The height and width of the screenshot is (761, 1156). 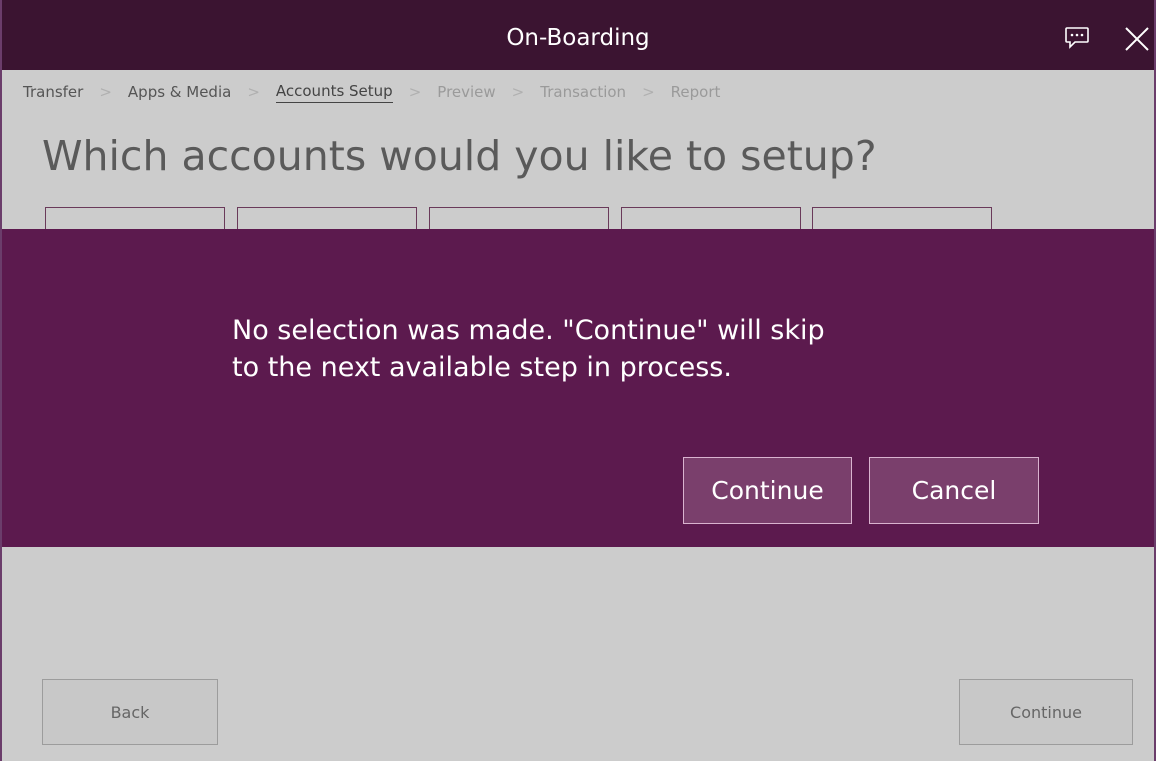 I want to click on page-title: Which accounts would you like to setup?, so click(x=459, y=156).